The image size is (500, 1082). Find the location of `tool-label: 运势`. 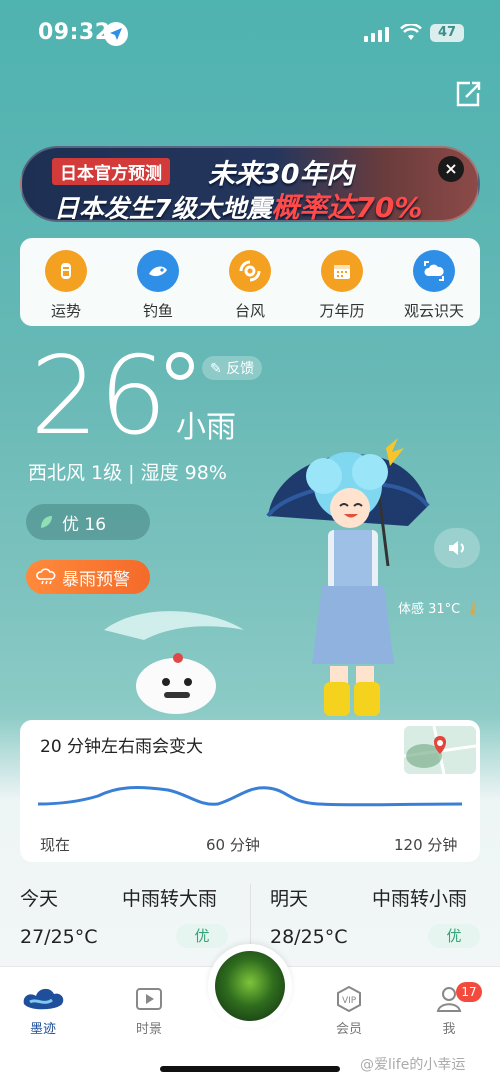

tool-label: 运势 is located at coordinates (65, 311).